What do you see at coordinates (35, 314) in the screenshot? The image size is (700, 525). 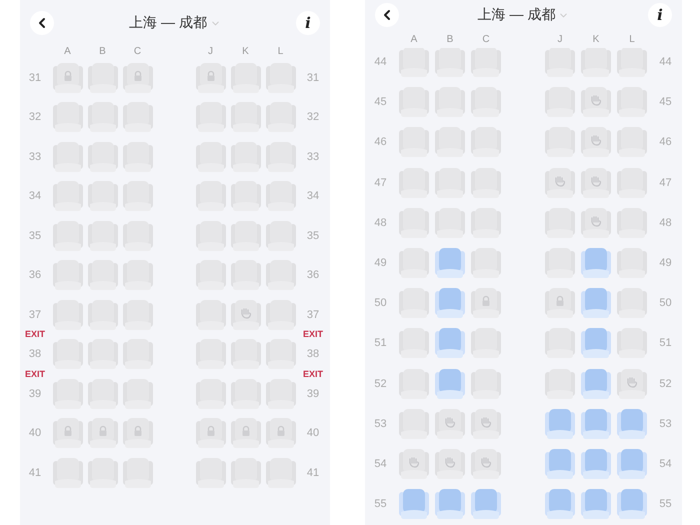 I see `row-number: 37` at bounding box center [35, 314].